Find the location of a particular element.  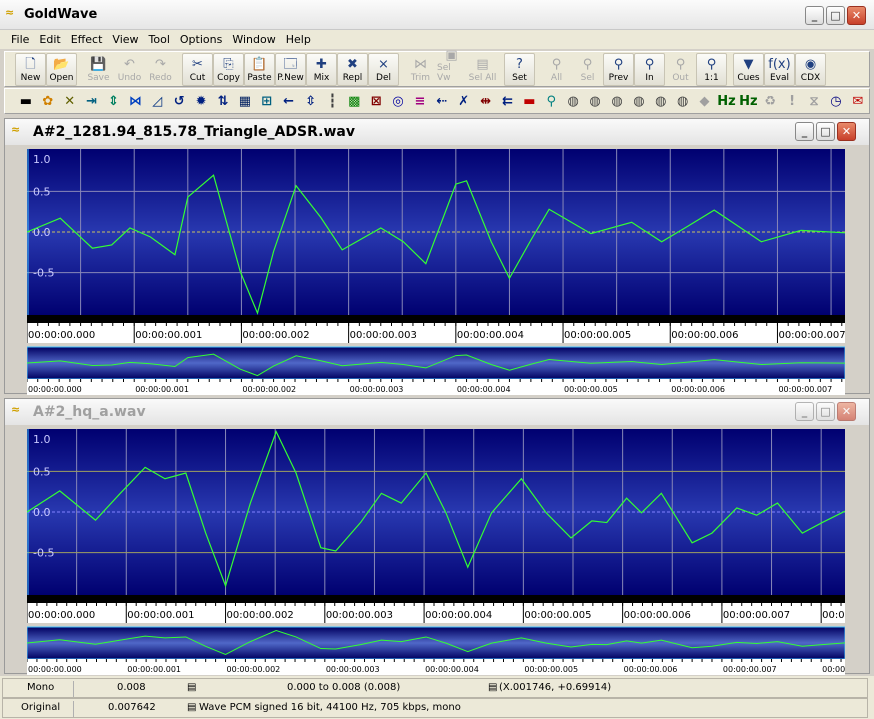

play-to-end-button: ⇥ is located at coordinates (92, 101).